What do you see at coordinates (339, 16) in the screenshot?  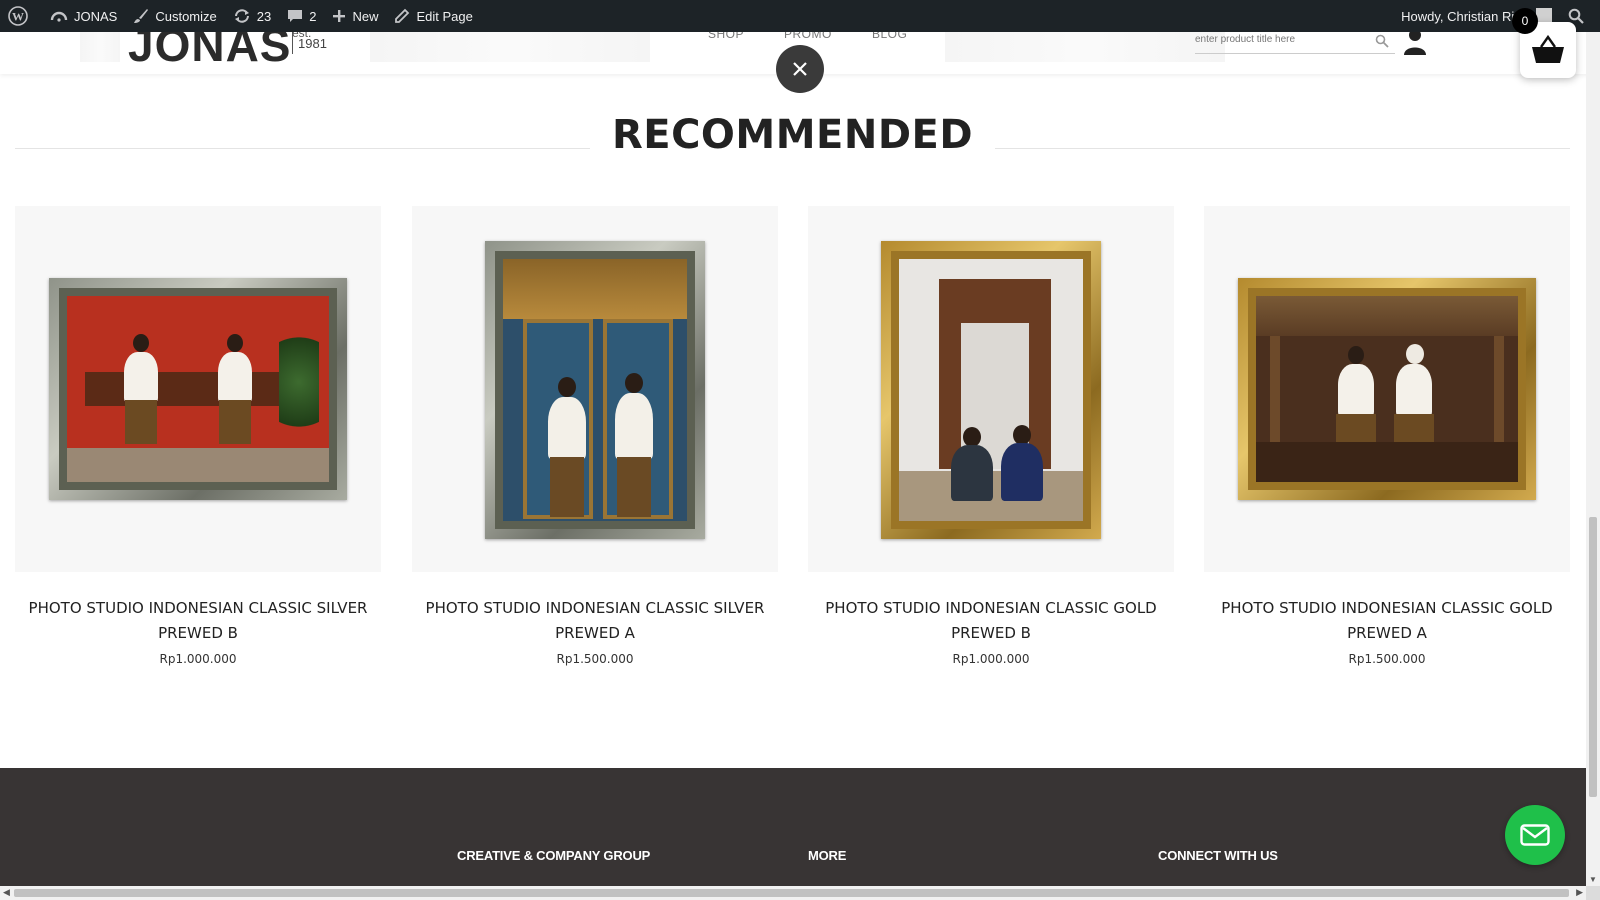 I see `plus-icon` at bounding box center [339, 16].